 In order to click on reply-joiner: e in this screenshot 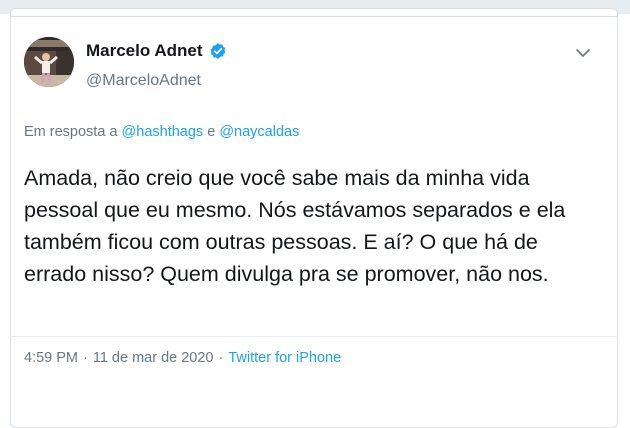, I will do `click(211, 132)`.